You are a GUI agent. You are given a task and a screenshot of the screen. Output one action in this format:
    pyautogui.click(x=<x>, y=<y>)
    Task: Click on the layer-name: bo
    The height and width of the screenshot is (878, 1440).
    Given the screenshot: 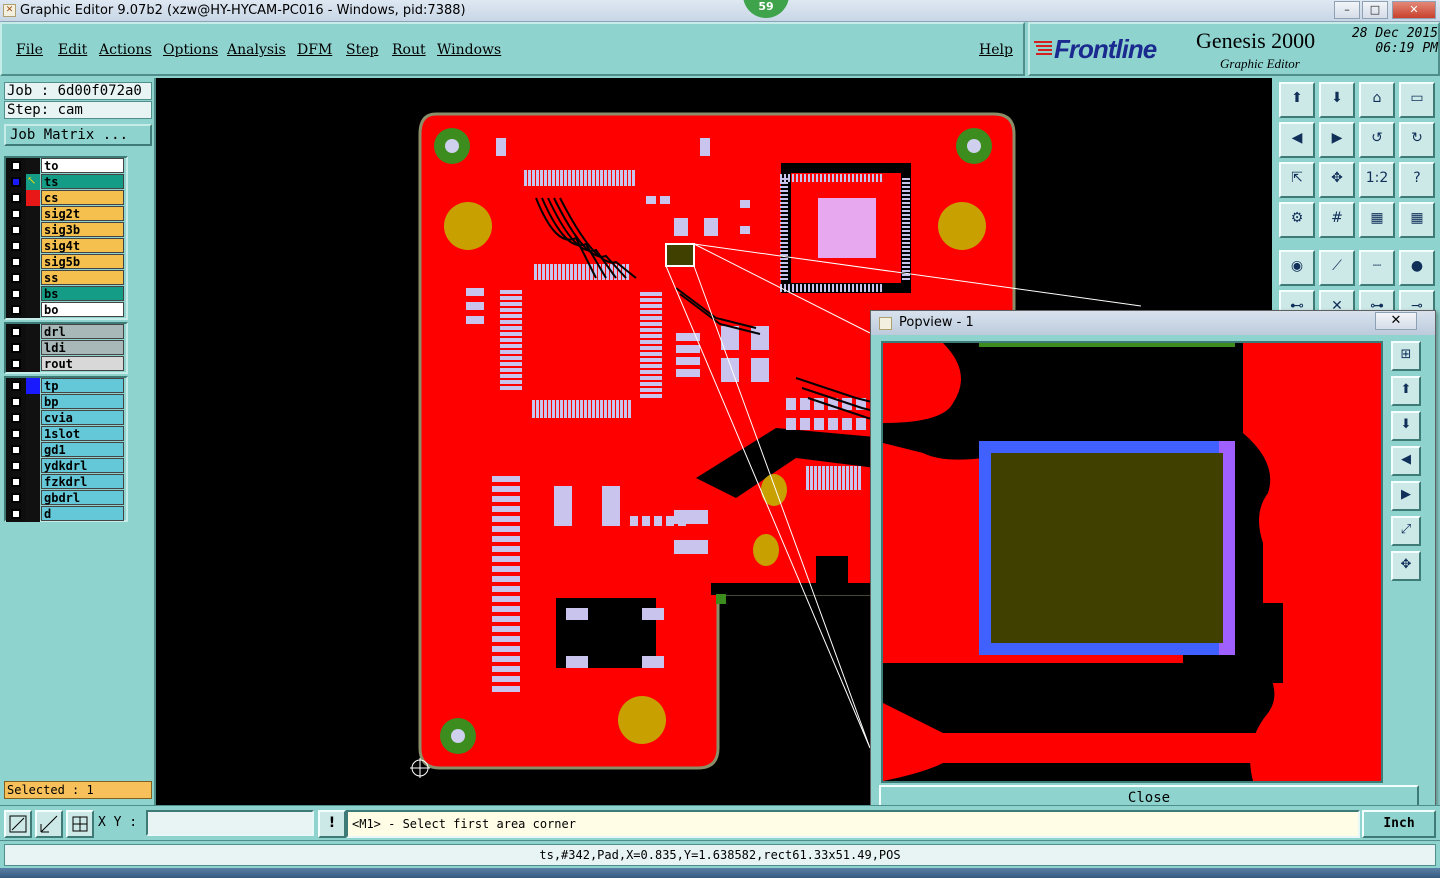 What is the action you would take?
    pyautogui.click(x=82, y=309)
    